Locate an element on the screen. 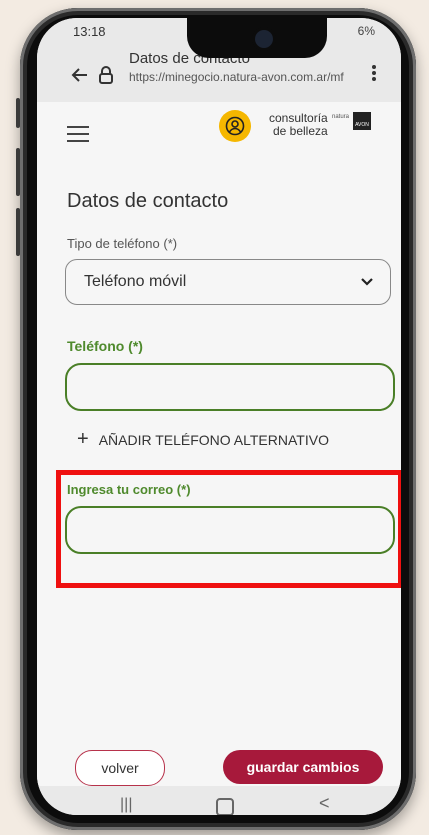 The image size is (429, 835). system-nav-bar: ||| < is located at coordinates (219, 800).